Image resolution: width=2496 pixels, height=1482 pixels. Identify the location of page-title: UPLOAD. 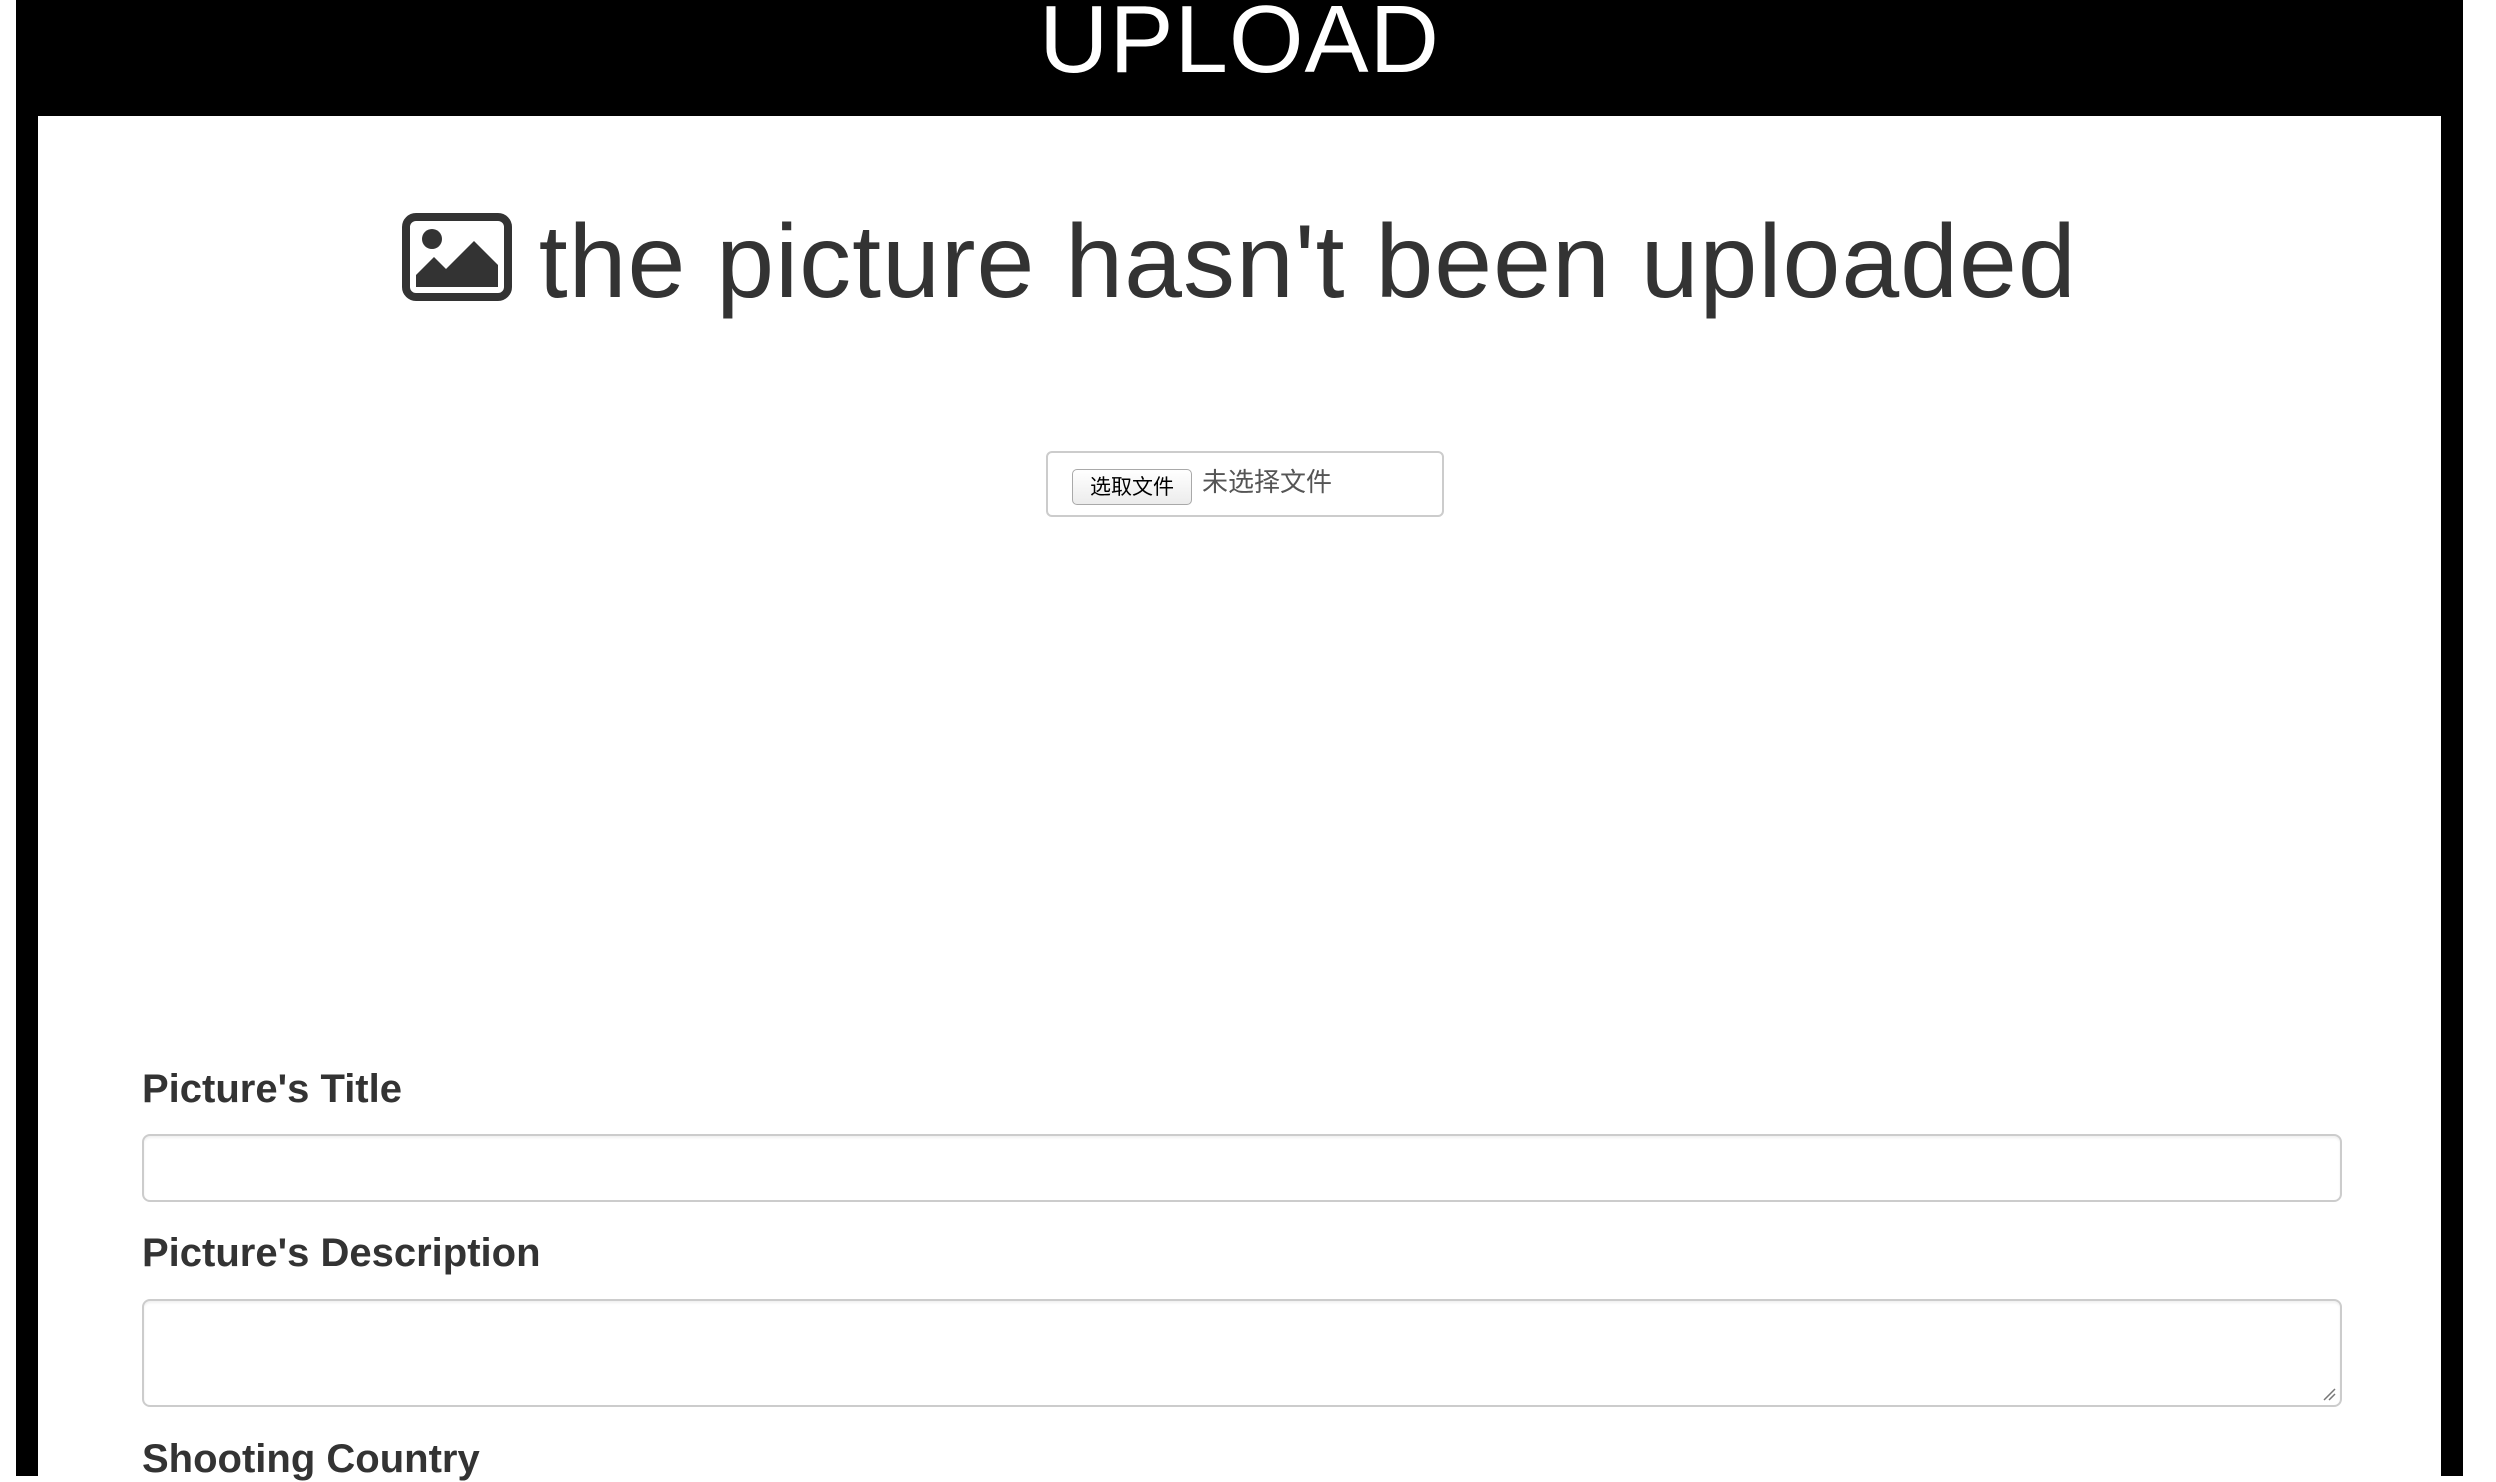
(1239, 46).